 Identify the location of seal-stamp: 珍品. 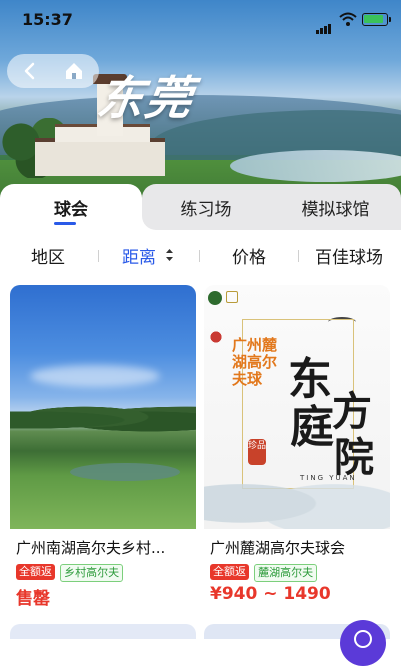
(257, 452).